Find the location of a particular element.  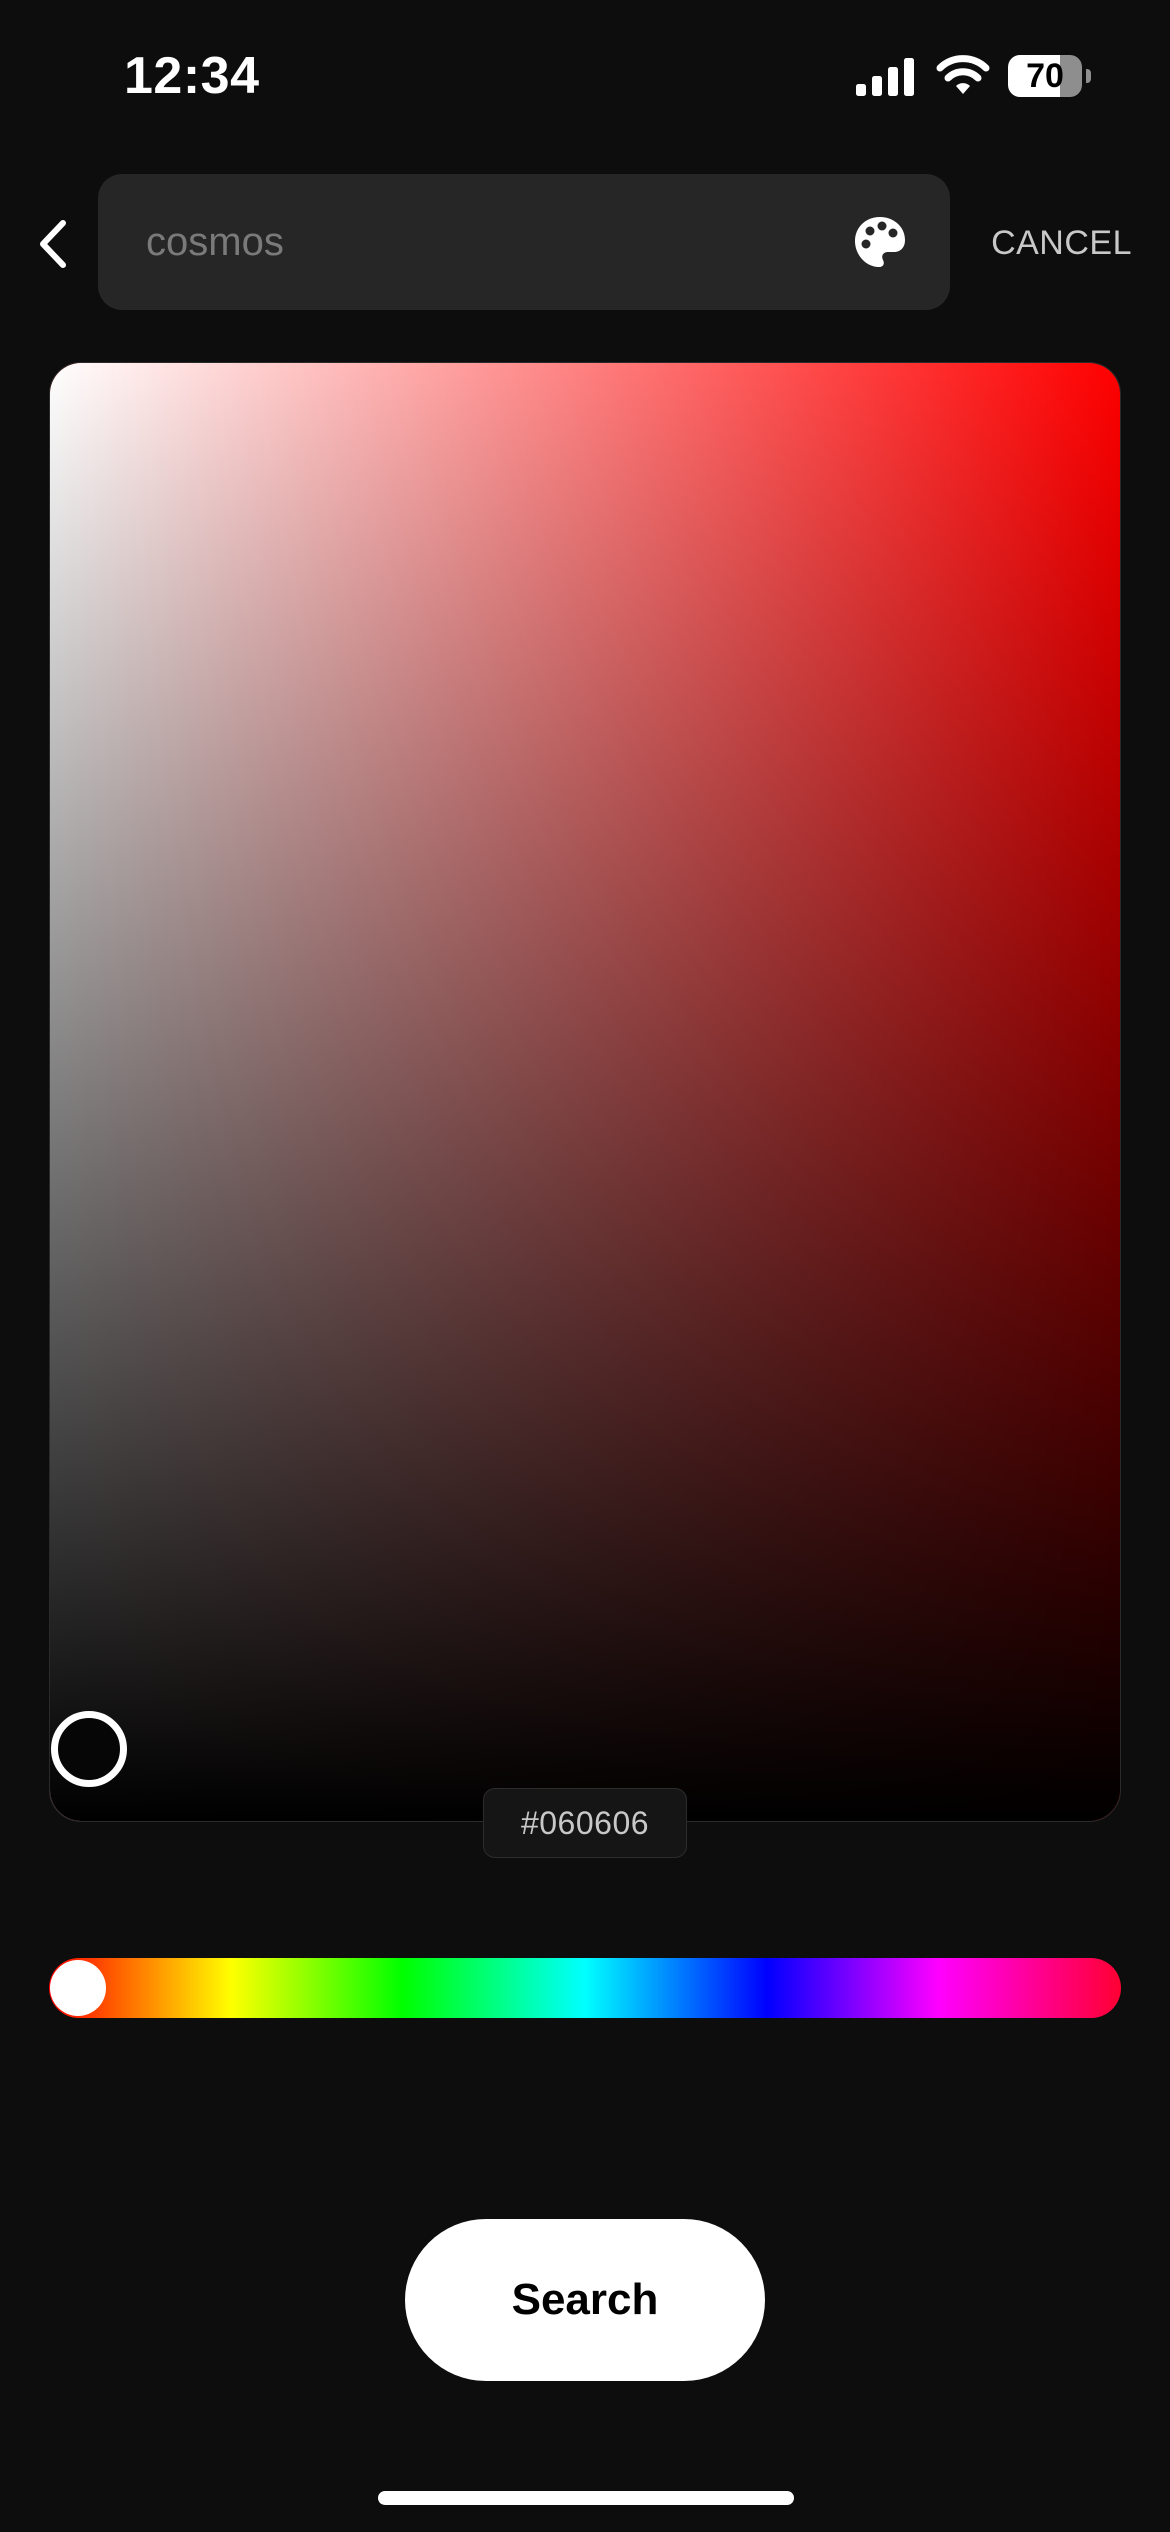

color-selector-handle is located at coordinates (89, 1748).